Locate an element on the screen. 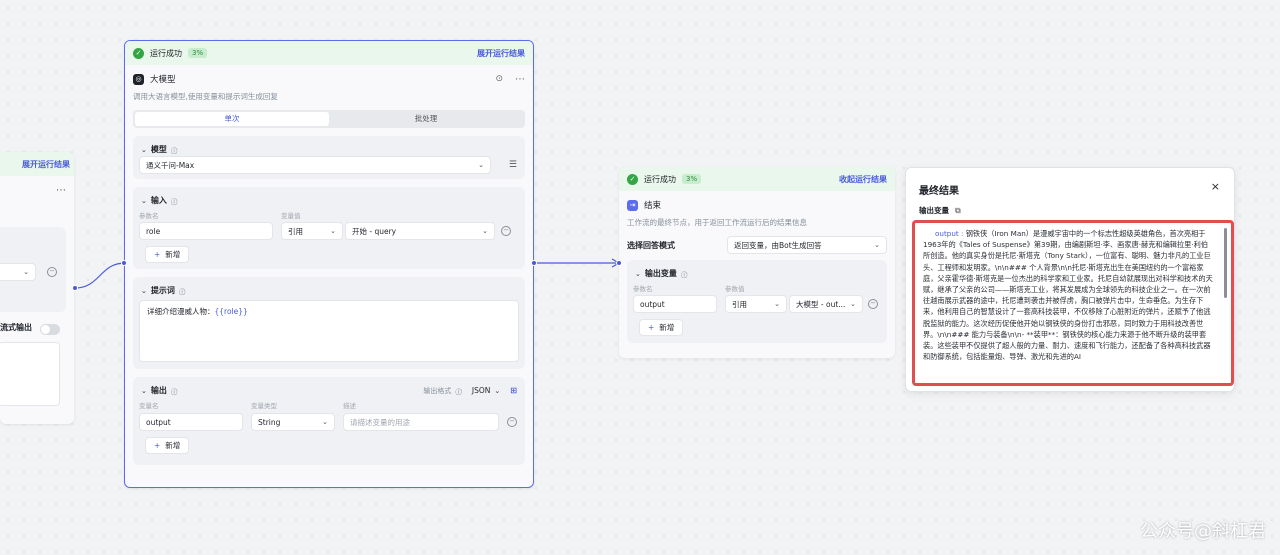  add-output-icon: ⊞ is located at coordinates (513, 390).